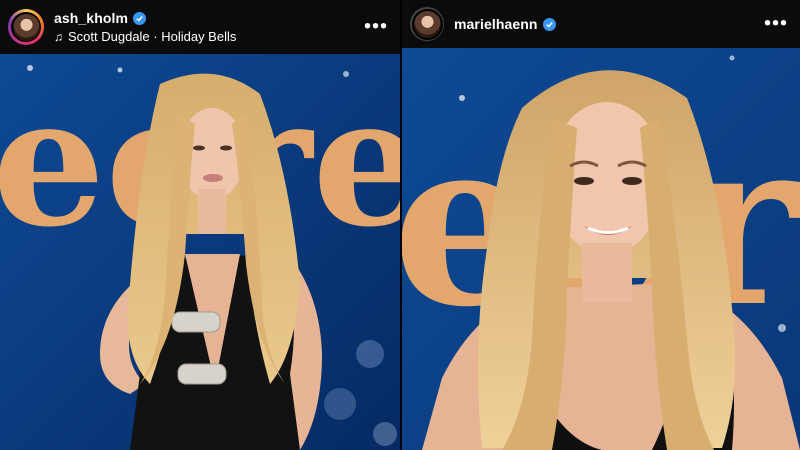 The height and width of the screenshot is (450, 800). Describe the element at coordinates (601, 24) in the screenshot. I see `post-header: marielhaenn •••` at that location.